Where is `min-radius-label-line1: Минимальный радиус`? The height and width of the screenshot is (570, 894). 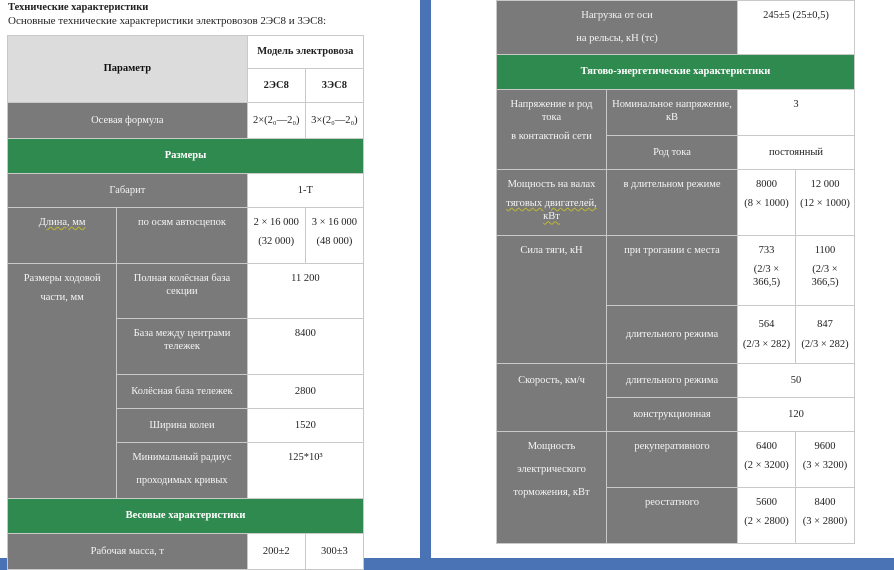
min-radius-label-line1: Минимальный радиус is located at coordinates (182, 457).